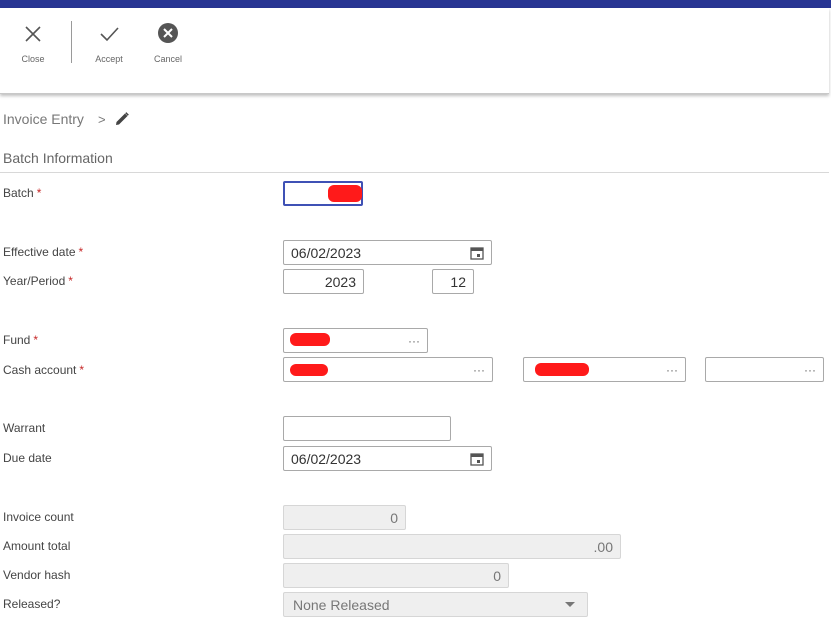  I want to click on toolbar: Close Accept Cancel, so click(414, 51).